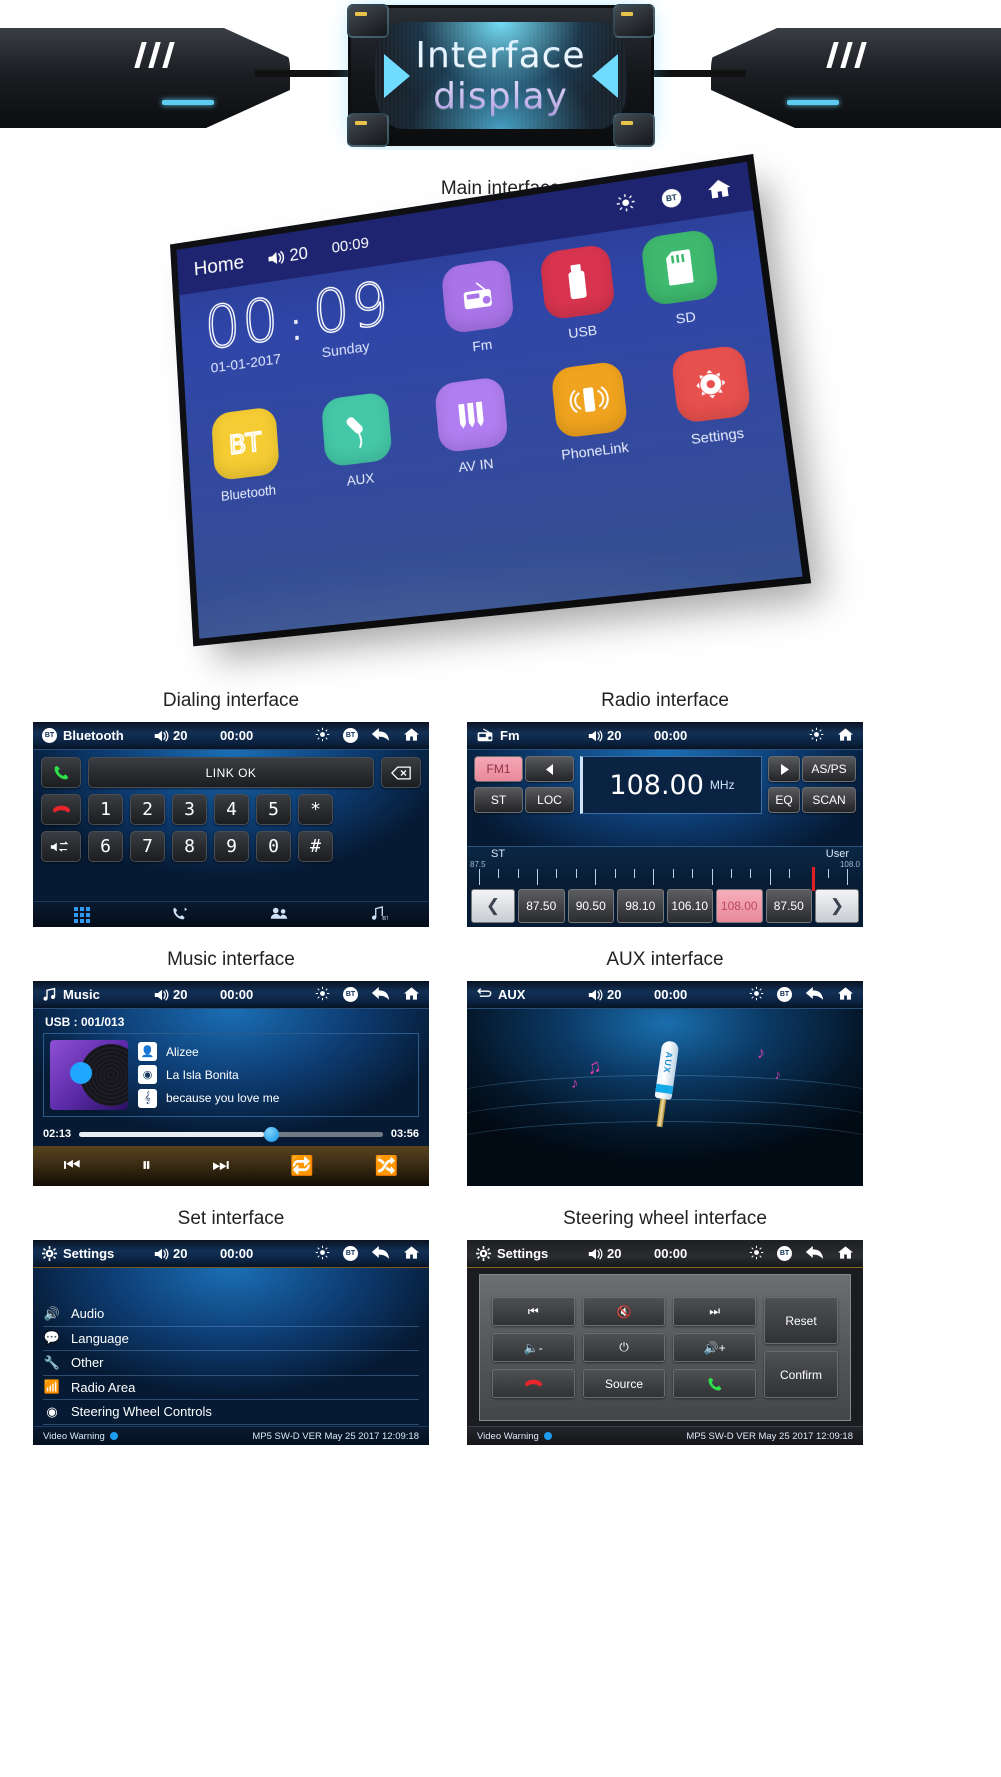 The image size is (1001, 1777). I want to click on app-settings: Settings, so click(712, 396).